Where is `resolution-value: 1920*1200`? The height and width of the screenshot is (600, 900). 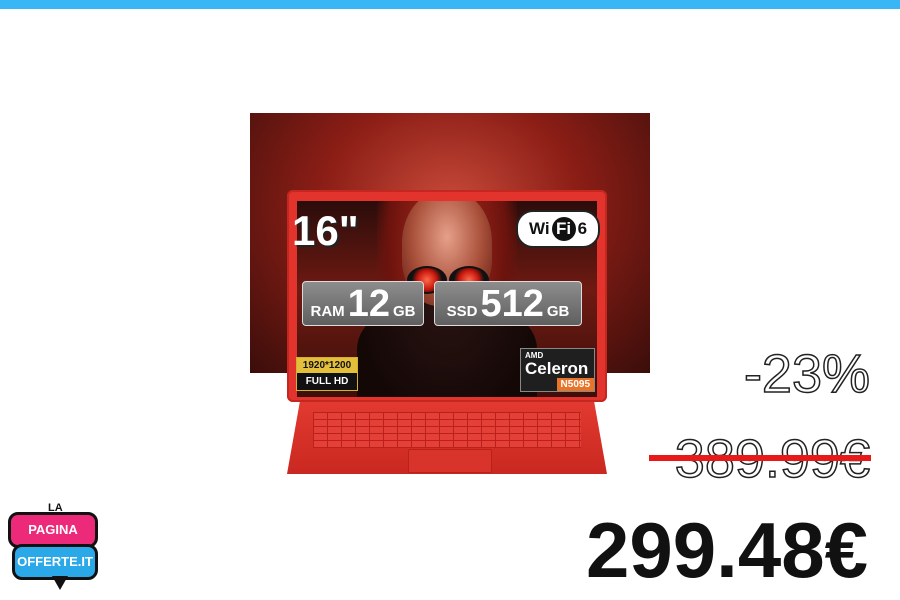 resolution-value: 1920*1200 is located at coordinates (327, 365).